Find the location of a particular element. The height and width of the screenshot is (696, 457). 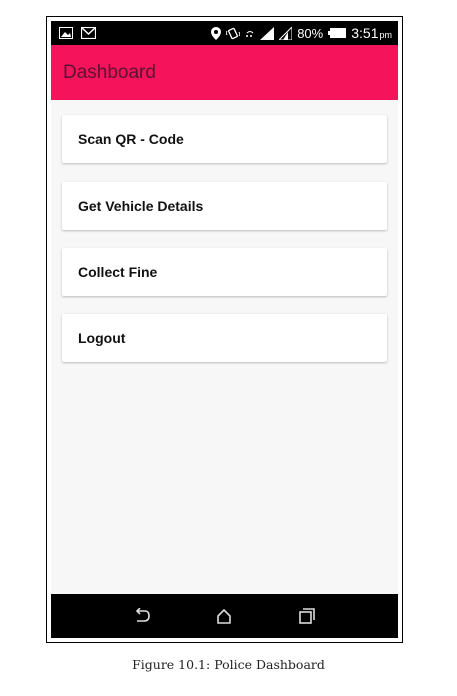

get-vehicle-details-button: Get Vehicle Details is located at coordinates (224, 206).